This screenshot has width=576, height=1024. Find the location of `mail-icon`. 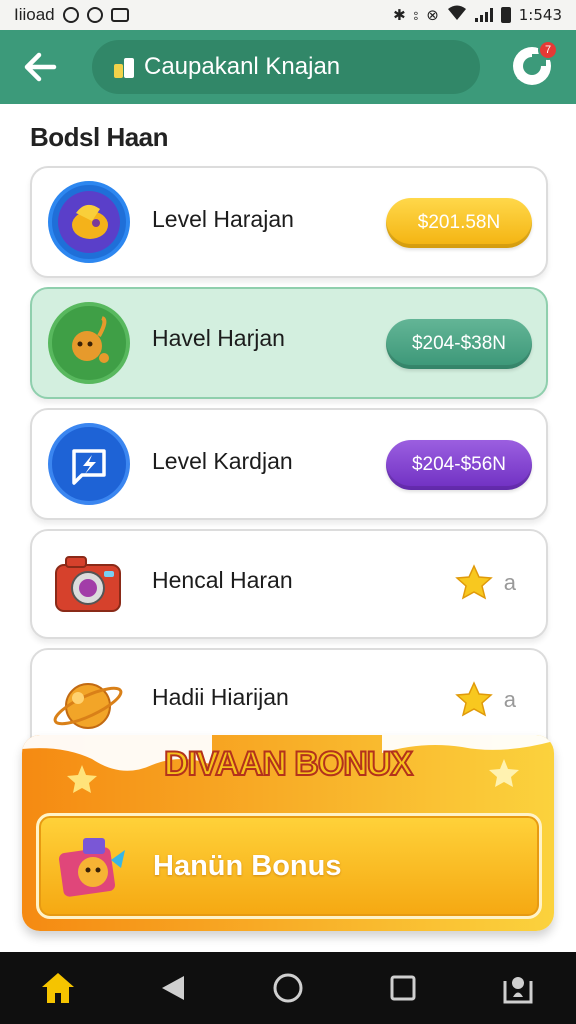

mail-icon is located at coordinates (119, 15).